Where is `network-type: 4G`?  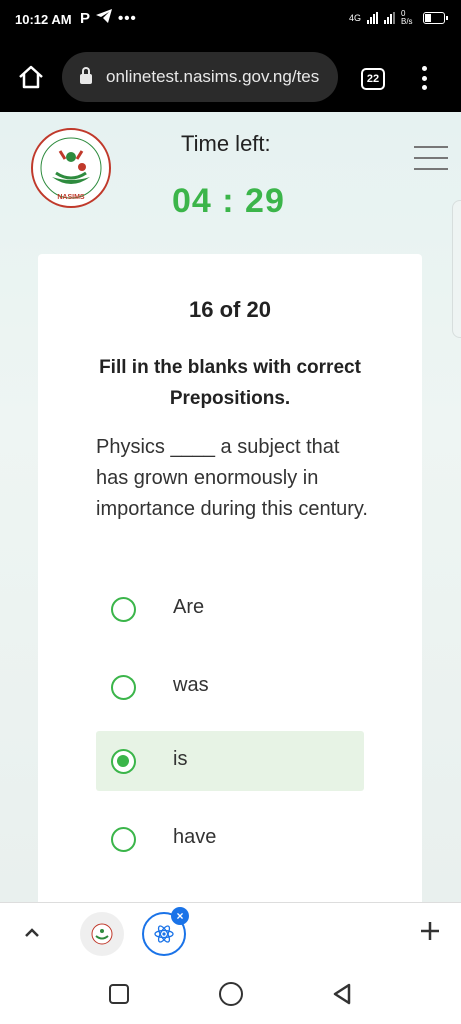 network-type: 4G is located at coordinates (354, 18).